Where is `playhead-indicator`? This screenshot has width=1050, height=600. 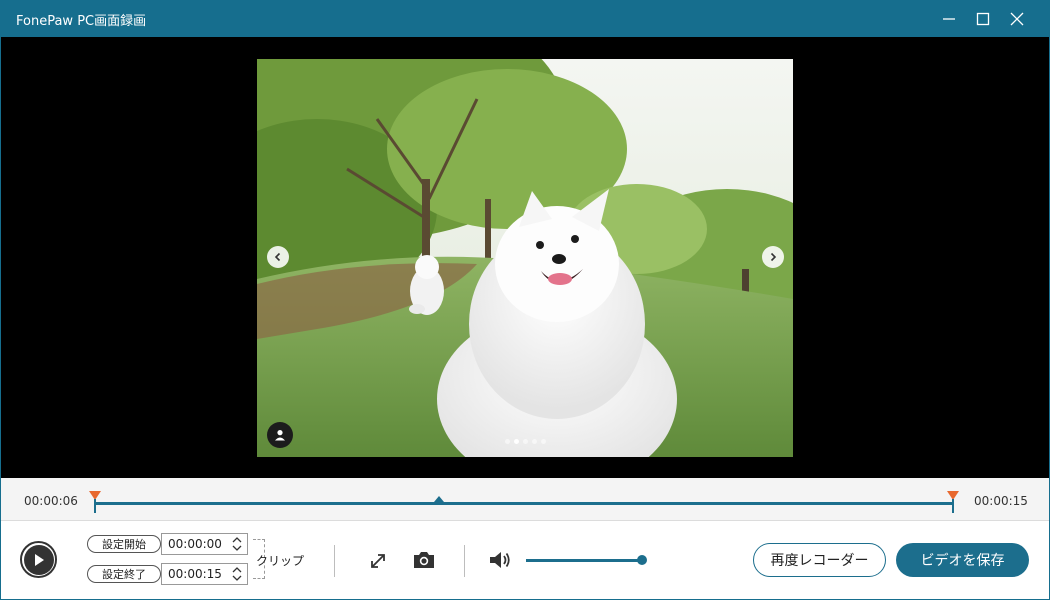
playhead-indicator is located at coordinates (439, 499).